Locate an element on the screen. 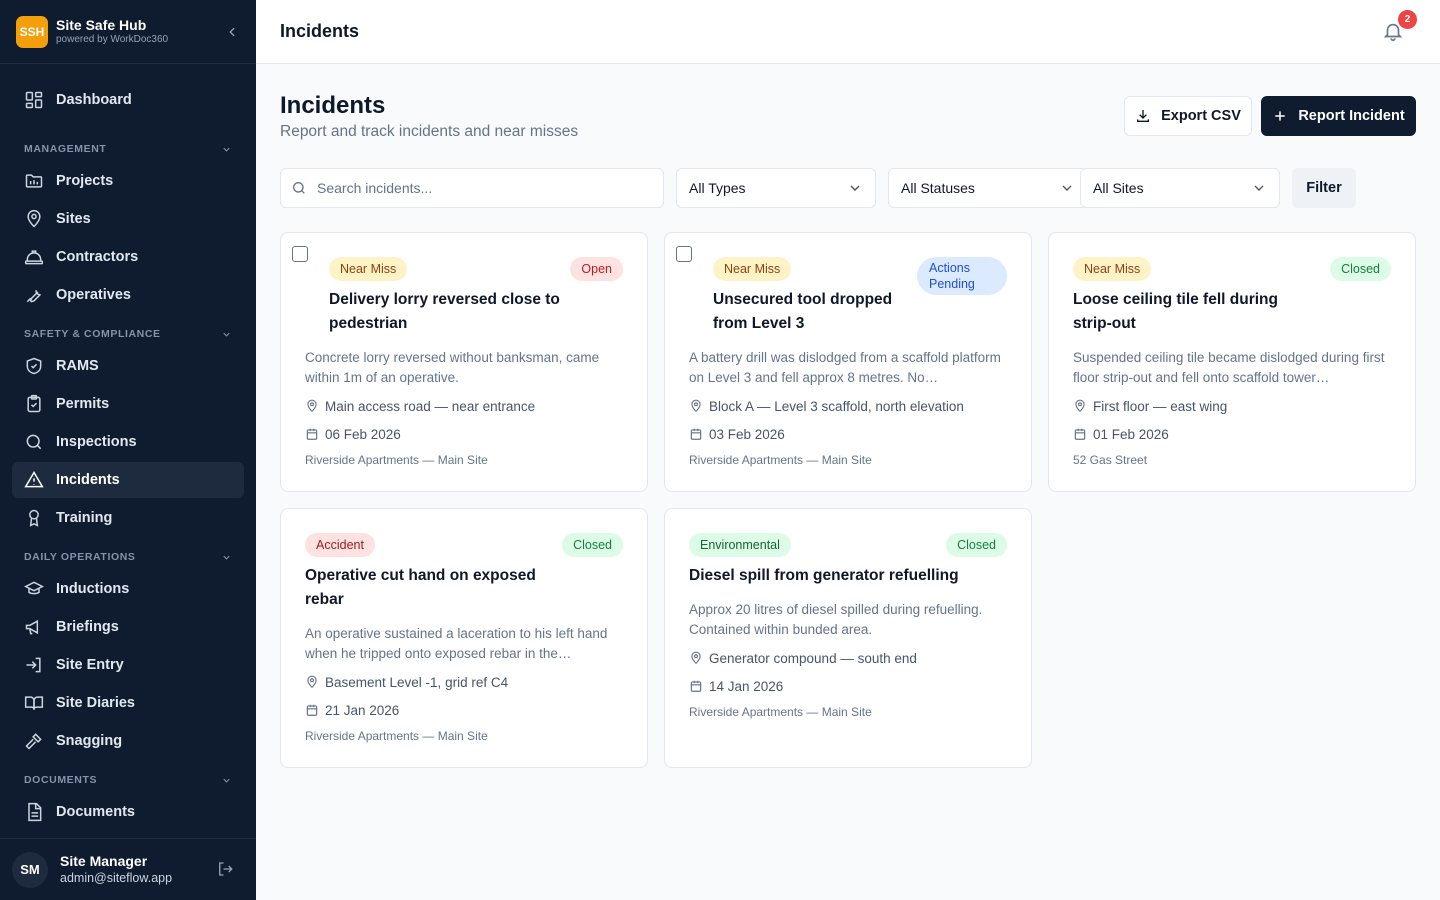 The height and width of the screenshot is (900, 1440). search-input is located at coordinates (482, 188).